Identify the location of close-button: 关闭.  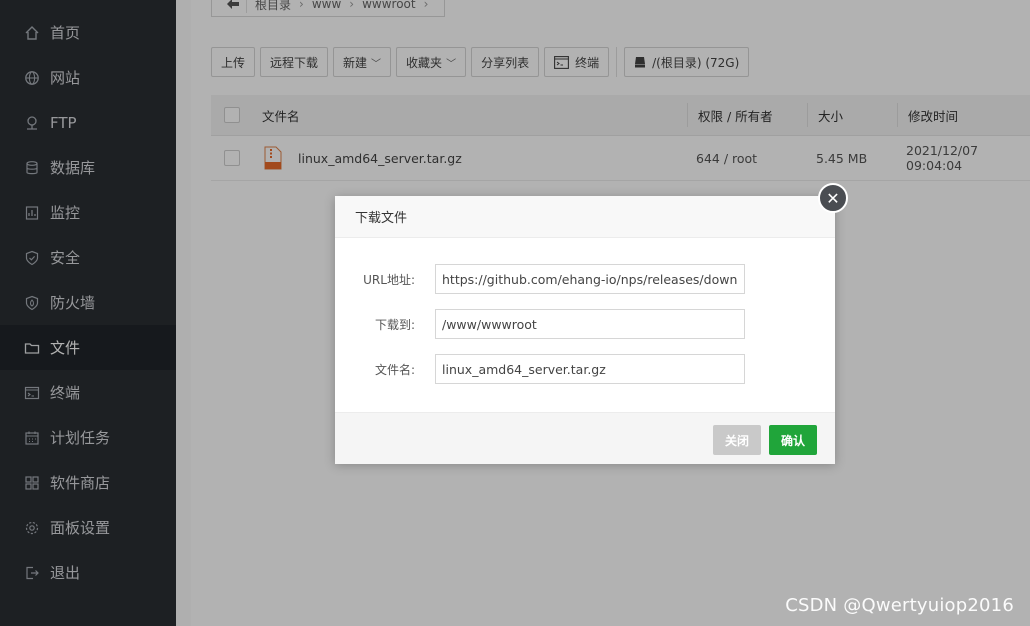
(737, 440).